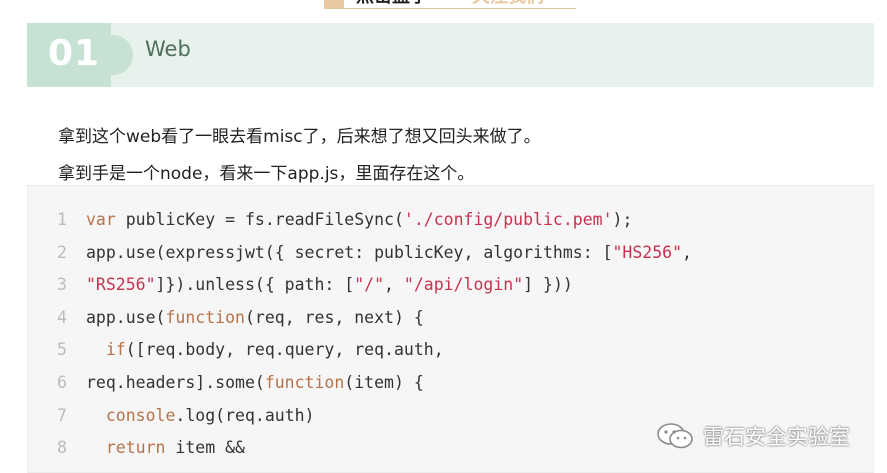 This screenshot has height=473, width=887. I want to click on paragraph: 拿到这个web看了一眼去看misc了，后来想了想又回头来做了。, so click(299, 137).